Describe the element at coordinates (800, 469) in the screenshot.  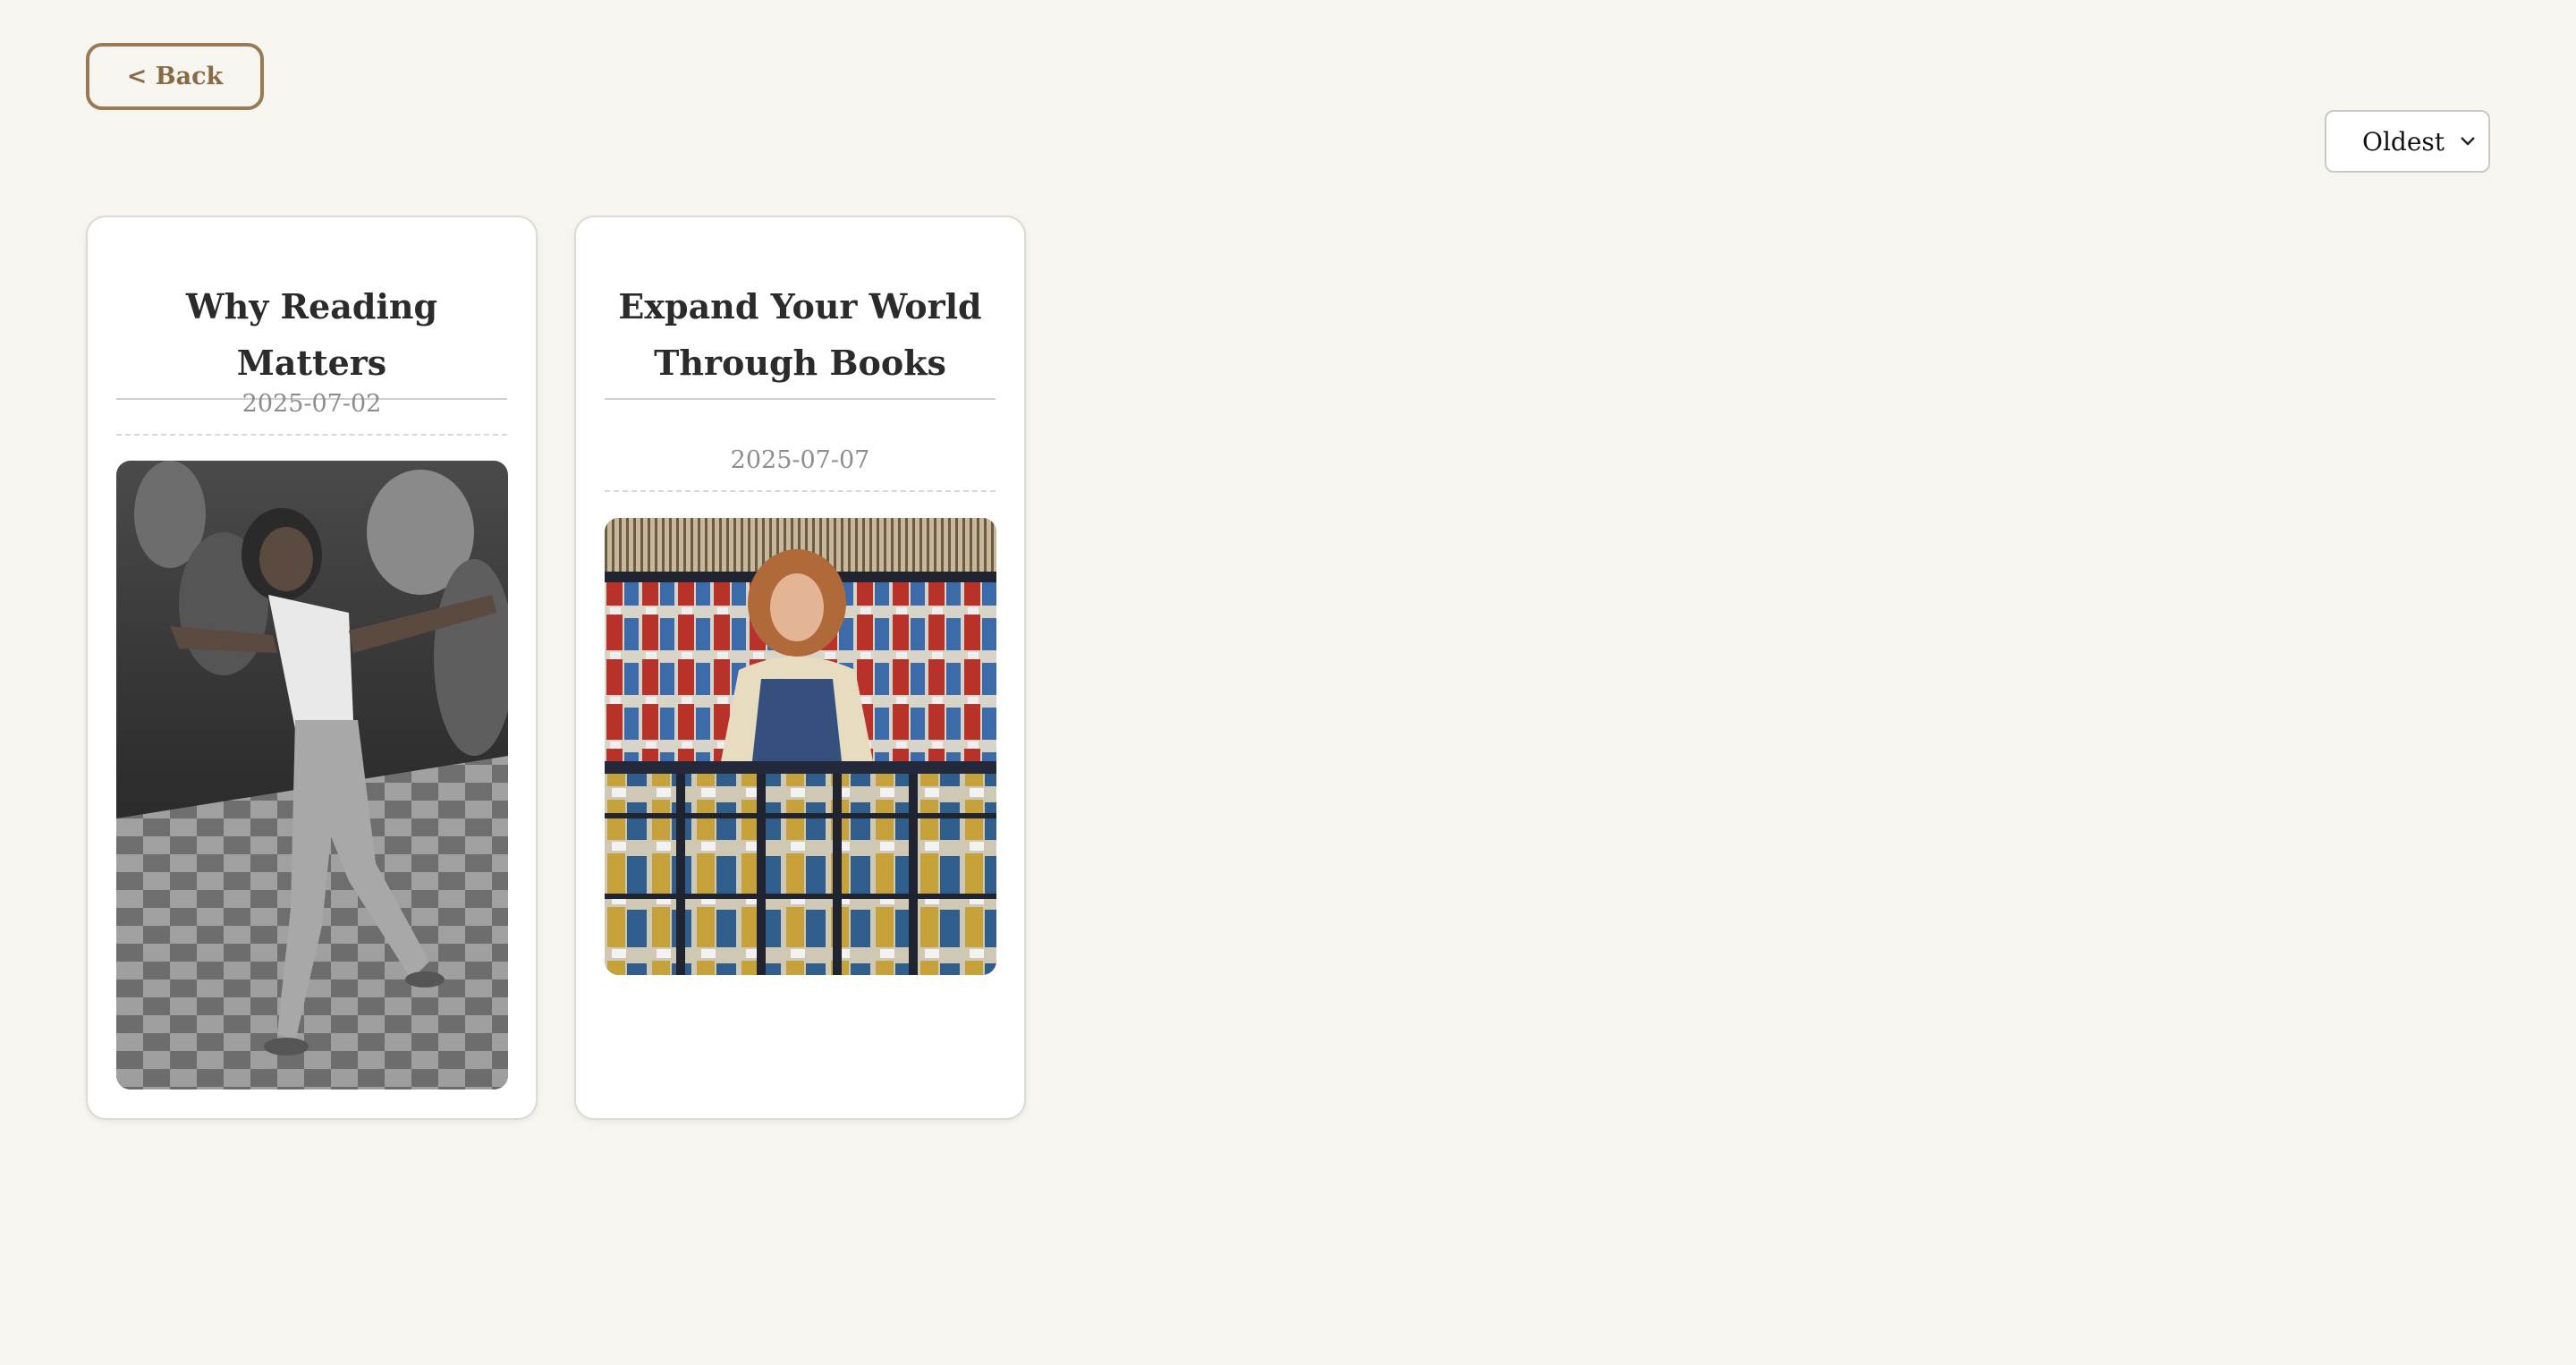
I see `post-date: 2025-07-07` at that location.